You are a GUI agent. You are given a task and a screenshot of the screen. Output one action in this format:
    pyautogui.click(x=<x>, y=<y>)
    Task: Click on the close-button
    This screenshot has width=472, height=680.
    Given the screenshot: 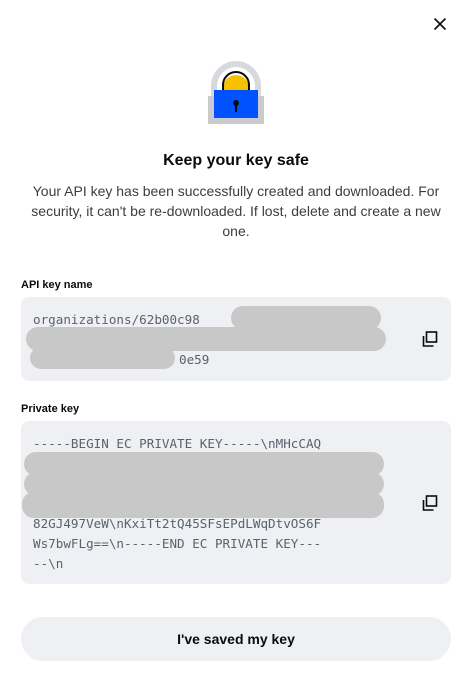 What is the action you would take?
    pyautogui.click(x=440, y=24)
    